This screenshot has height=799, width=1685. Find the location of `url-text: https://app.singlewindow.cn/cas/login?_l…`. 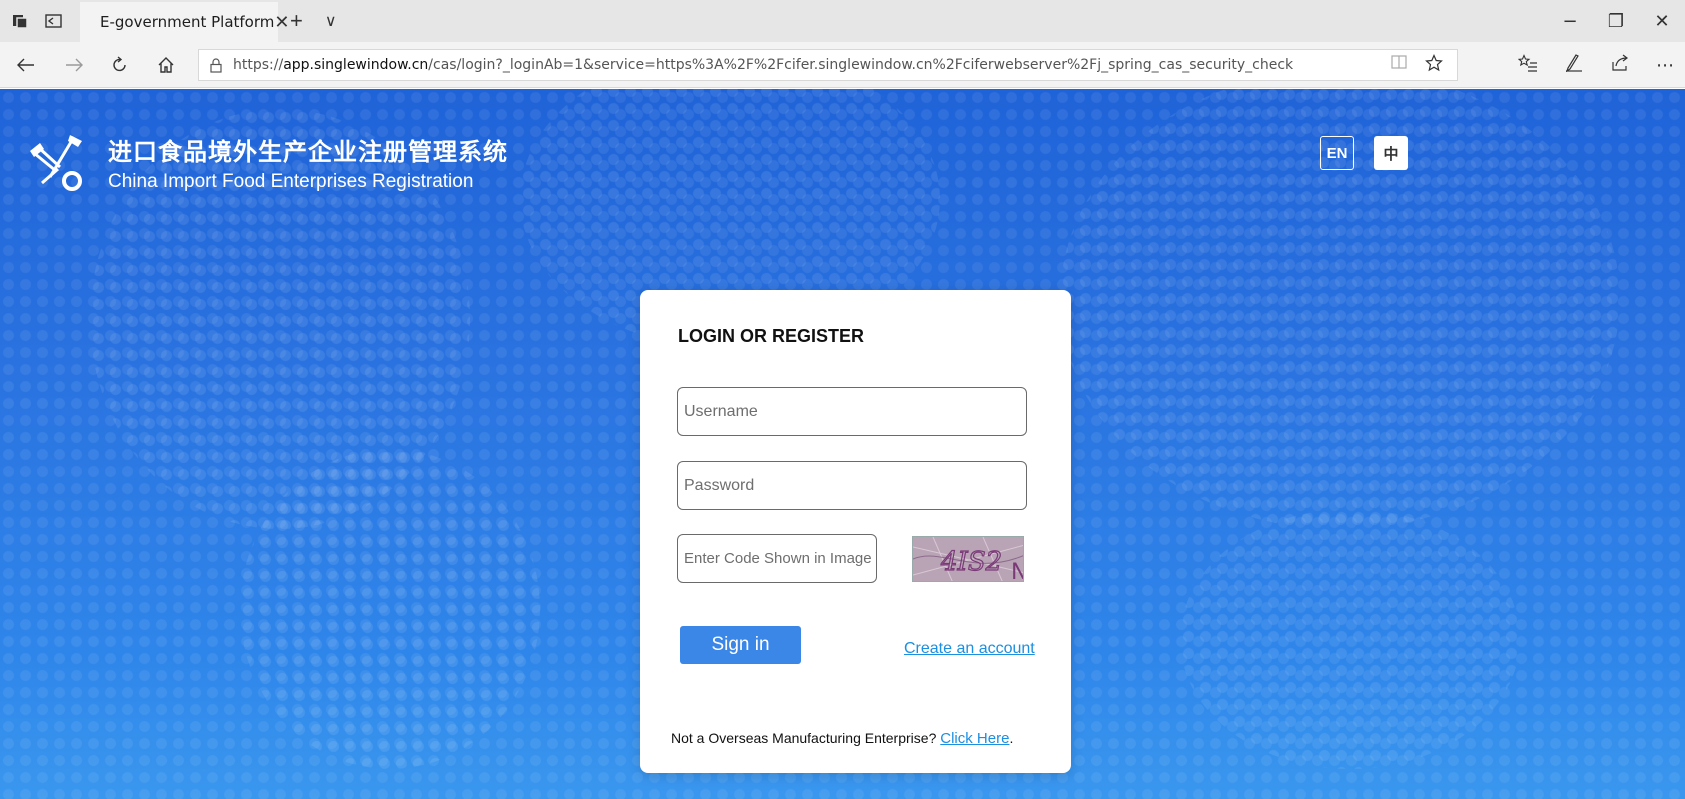

url-text: https://app.singlewindow.cn/cas/login?_l… is located at coordinates (763, 65).